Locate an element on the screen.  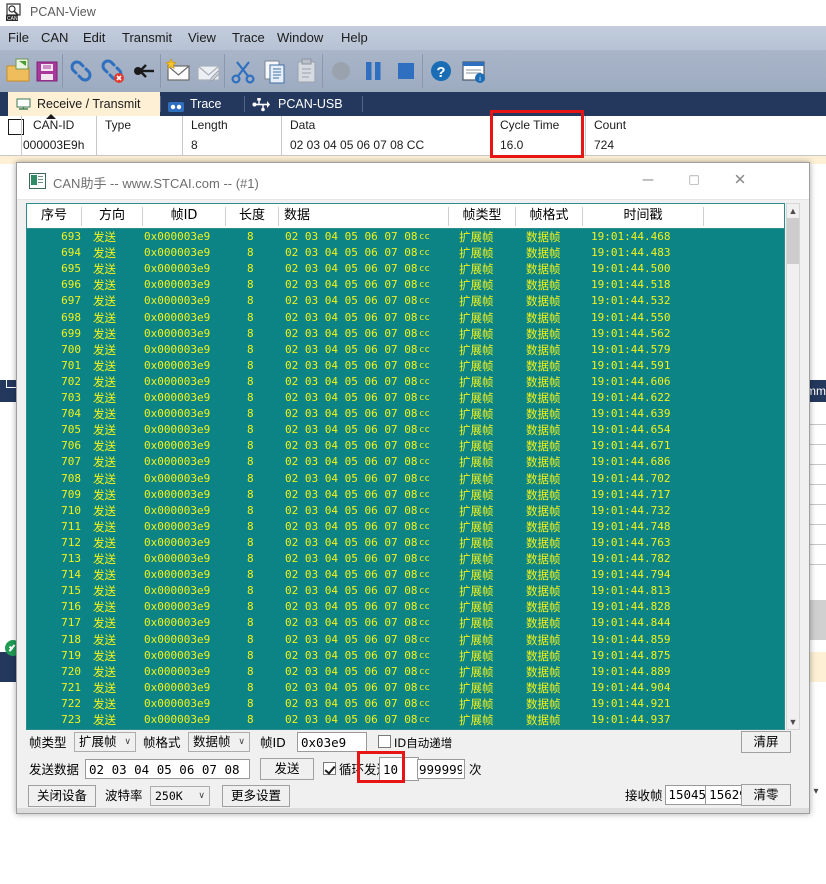
col-header-dir: 方向 is located at coordinates (112, 216).